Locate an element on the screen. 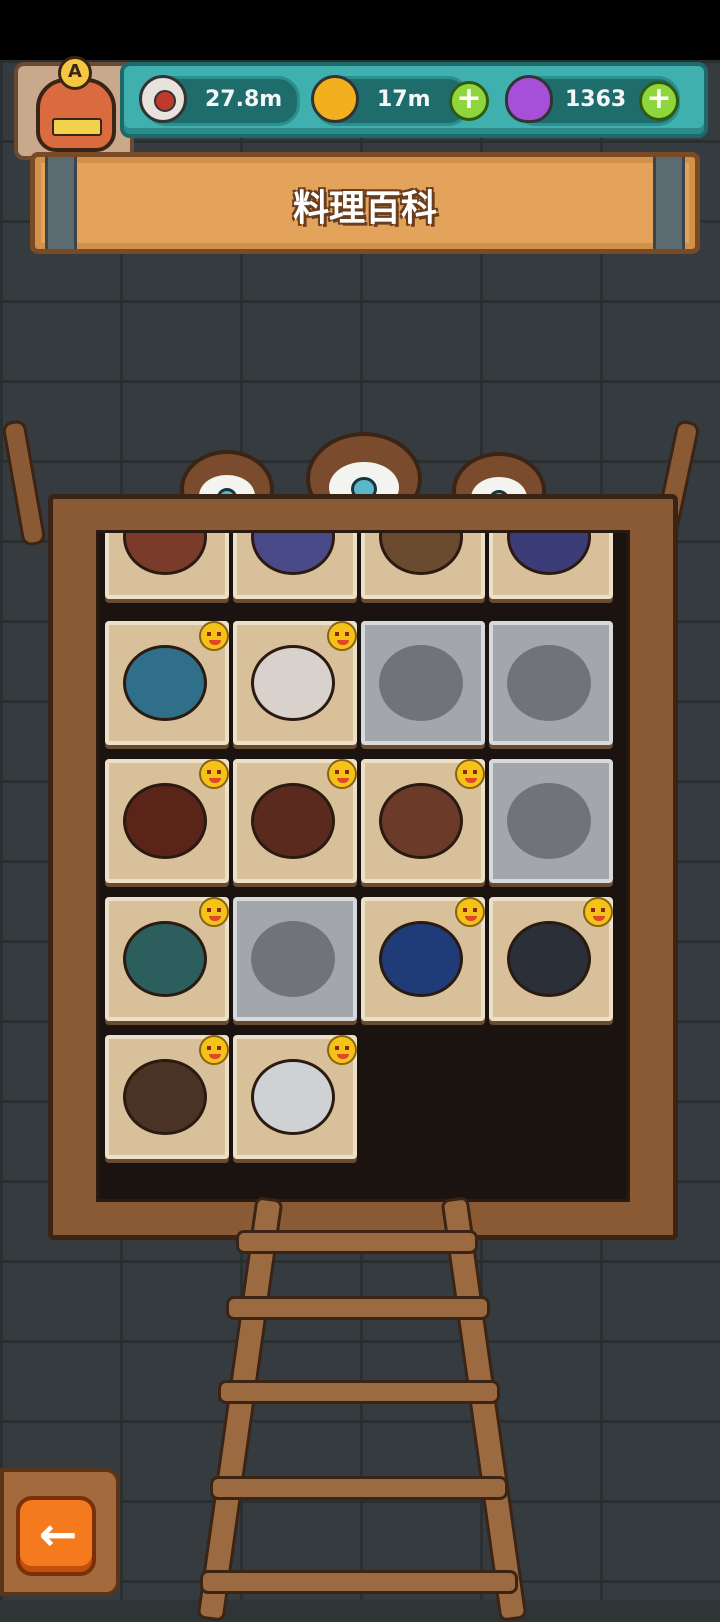 The height and width of the screenshot is (1622, 720). add-potions-button: + is located at coordinates (659, 101).